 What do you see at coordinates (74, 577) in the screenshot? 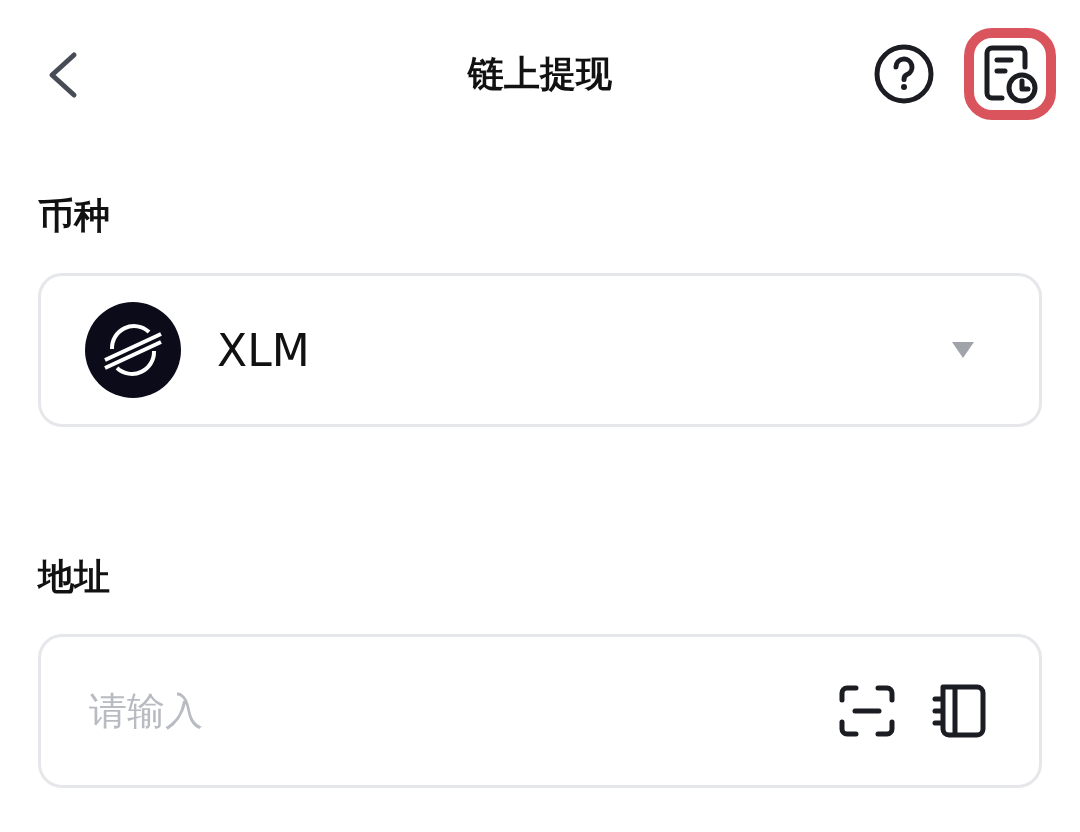
I see `address-label: 地址` at bounding box center [74, 577].